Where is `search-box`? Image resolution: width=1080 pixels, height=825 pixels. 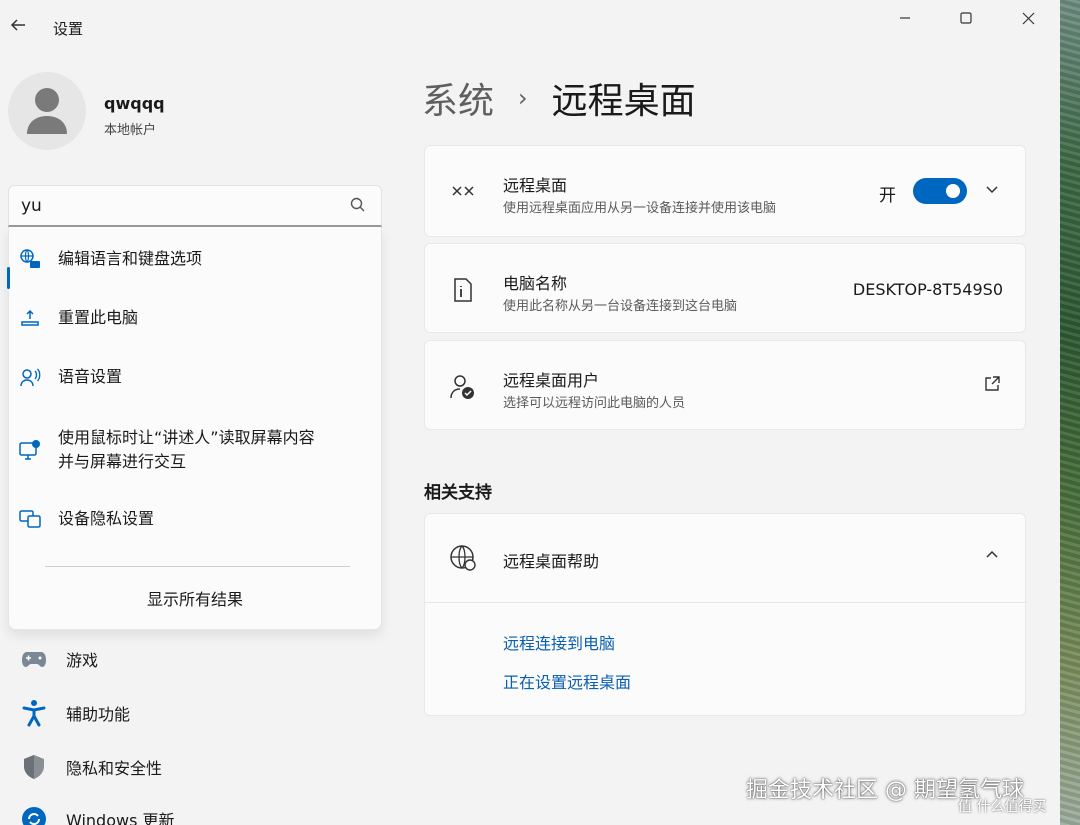 search-box is located at coordinates (195, 206).